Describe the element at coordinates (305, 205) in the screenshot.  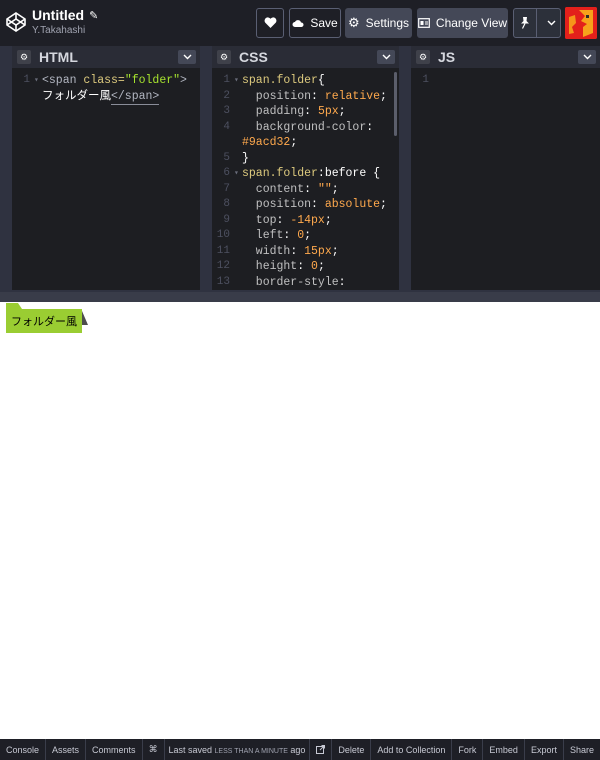
I see `code-line: 8 position: absolute;` at that location.